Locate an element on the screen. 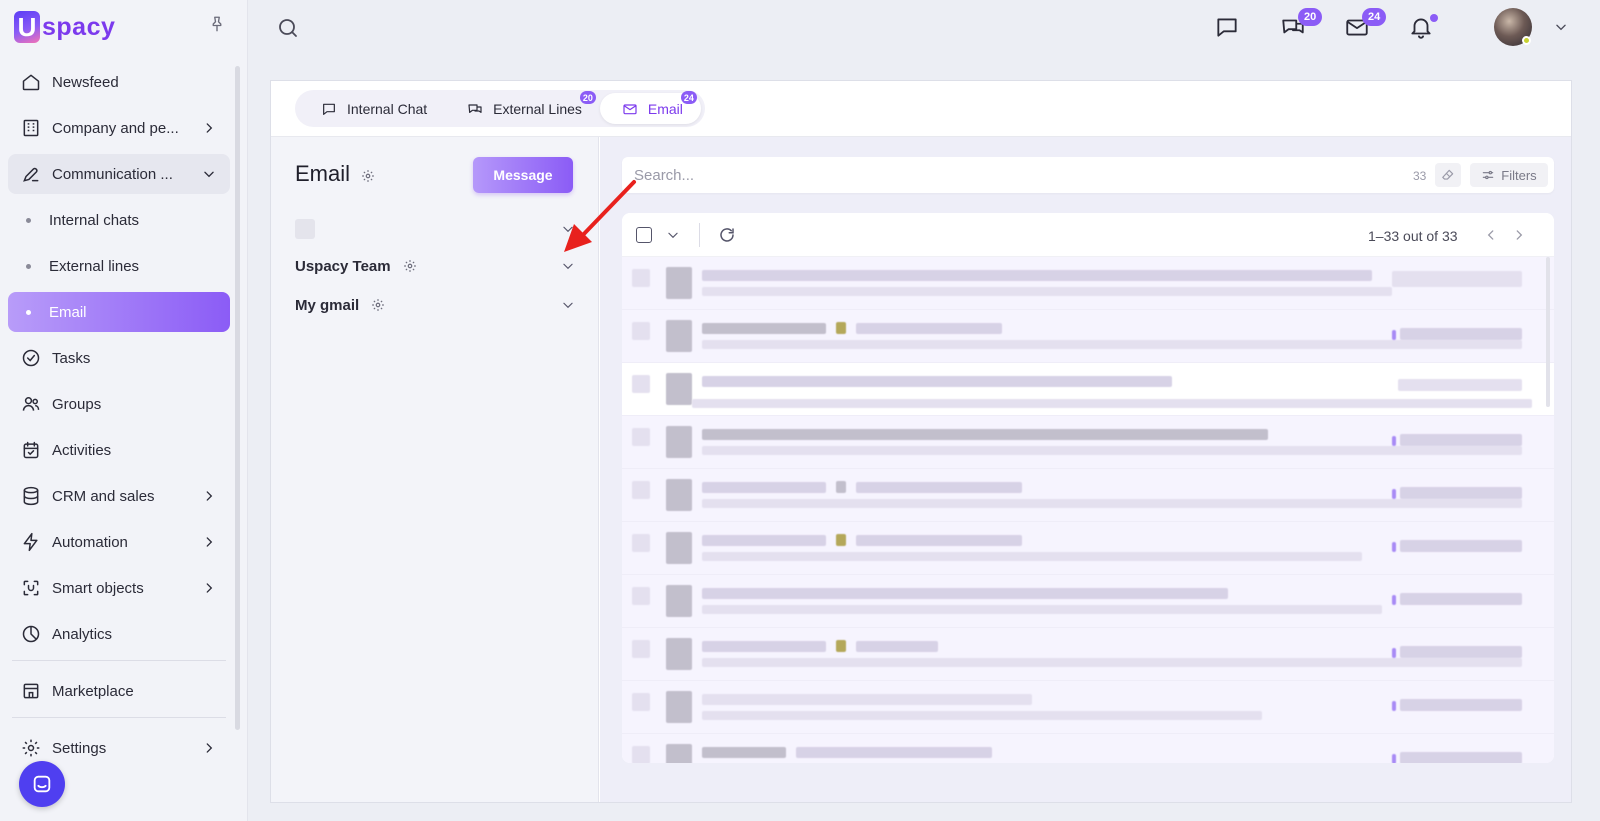 This screenshot has height=821, width=1600. tab-email: Email 24 is located at coordinates (650, 107).